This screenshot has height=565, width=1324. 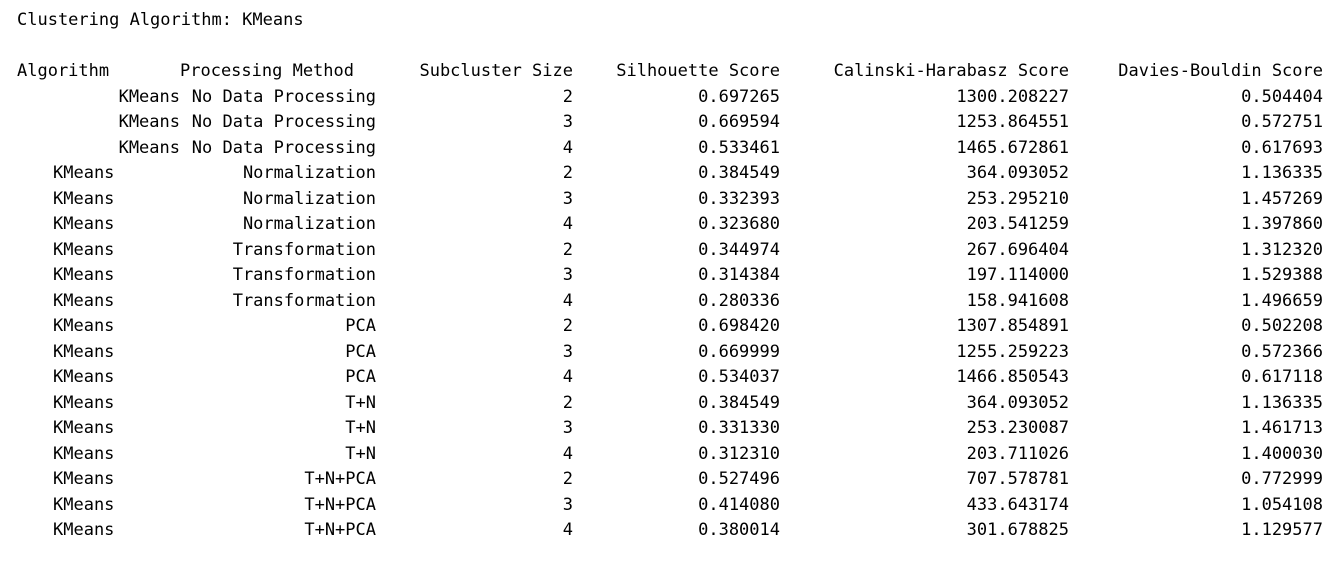 What do you see at coordinates (670, 429) in the screenshot?
I see `table-row: KMeans T+N 3 0.331330 253.230087 1.461713` at bounding box center [670, 429].